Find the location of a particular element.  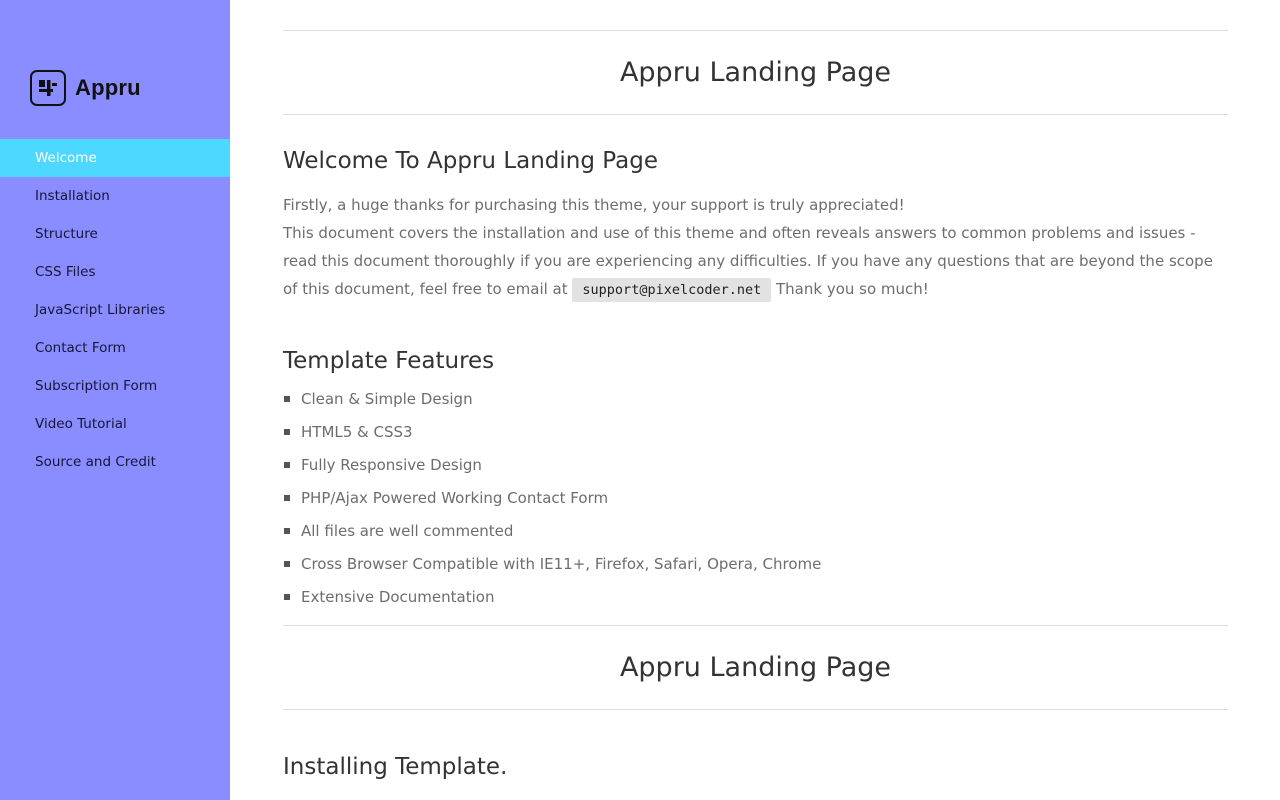

page-title: Appru Landing Page is located at coordinates (755, 72).